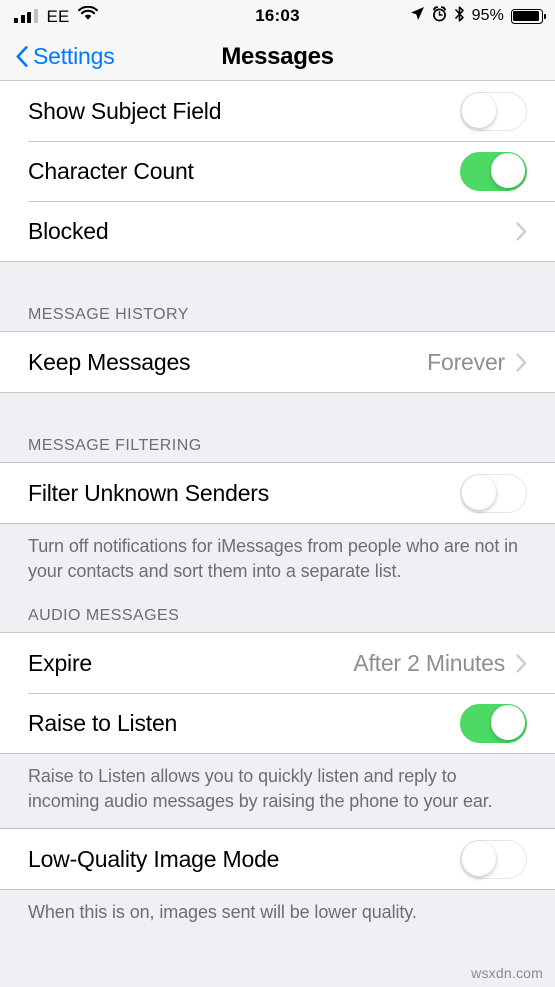 The image size is (555, 987). What do you see at coordinates (277, 111) in the screenshot?
I see `row-show-subject-field: Show Subject Field` at bounding box center [277, 111].